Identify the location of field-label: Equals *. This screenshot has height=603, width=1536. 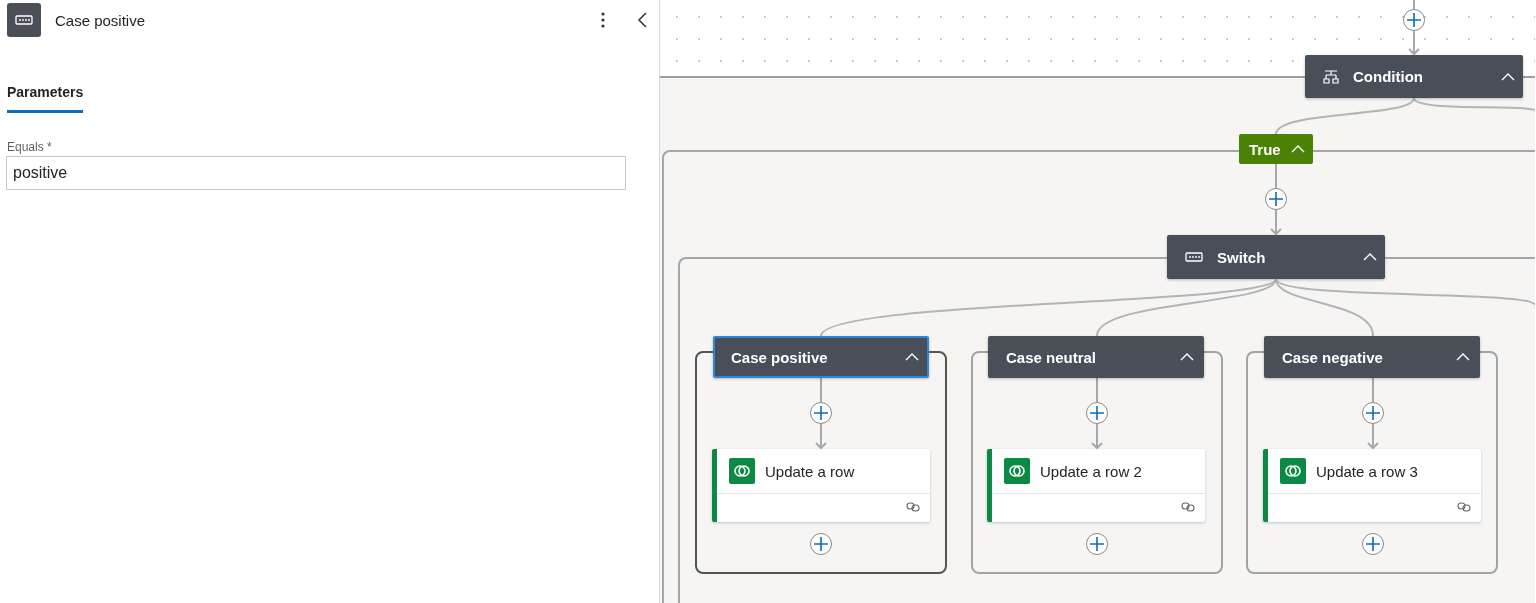
(30, 147).